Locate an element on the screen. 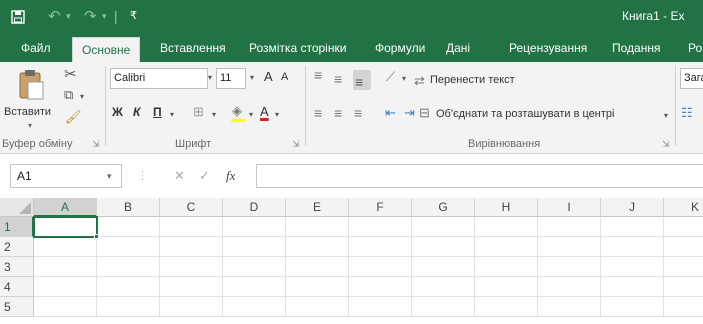 The image size is (703, 324). cell-f2 is located at coordinates (380, 247).